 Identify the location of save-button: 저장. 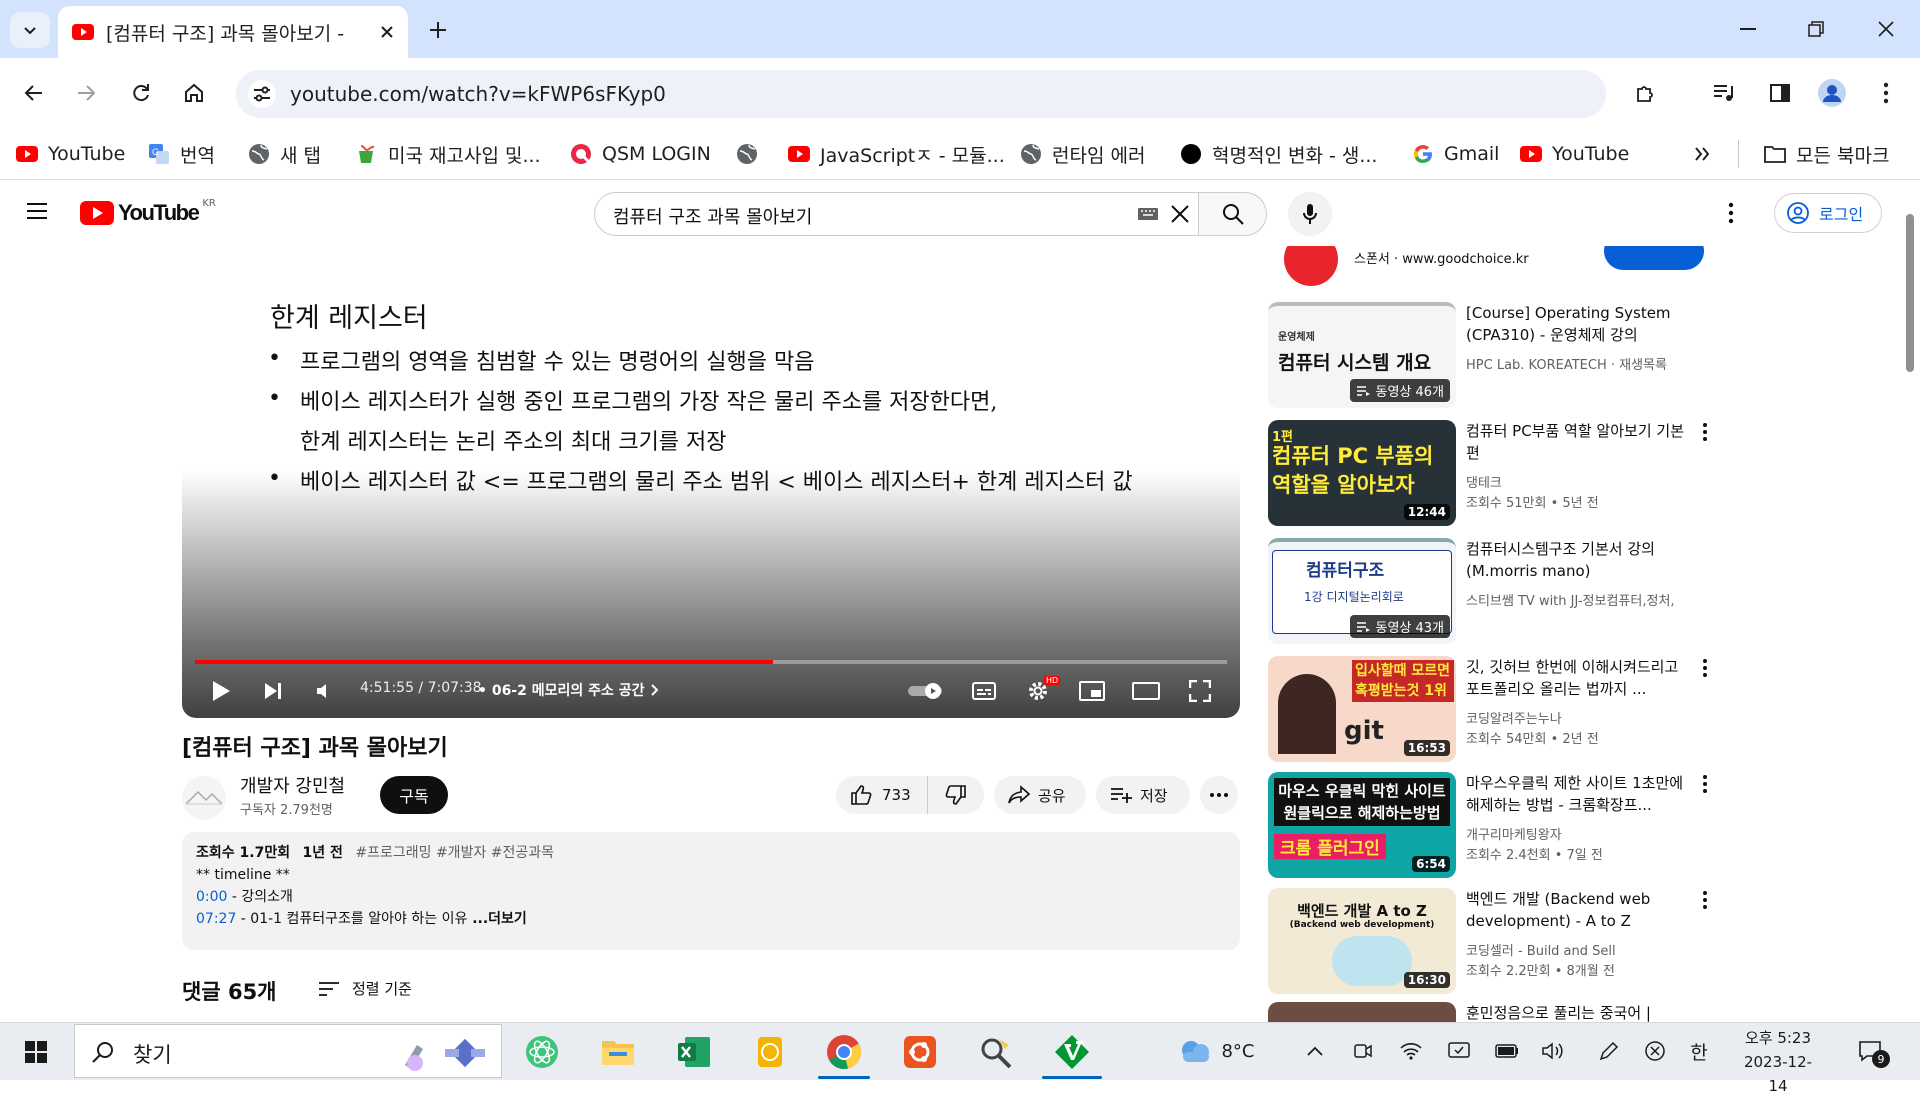
(1143, 795).